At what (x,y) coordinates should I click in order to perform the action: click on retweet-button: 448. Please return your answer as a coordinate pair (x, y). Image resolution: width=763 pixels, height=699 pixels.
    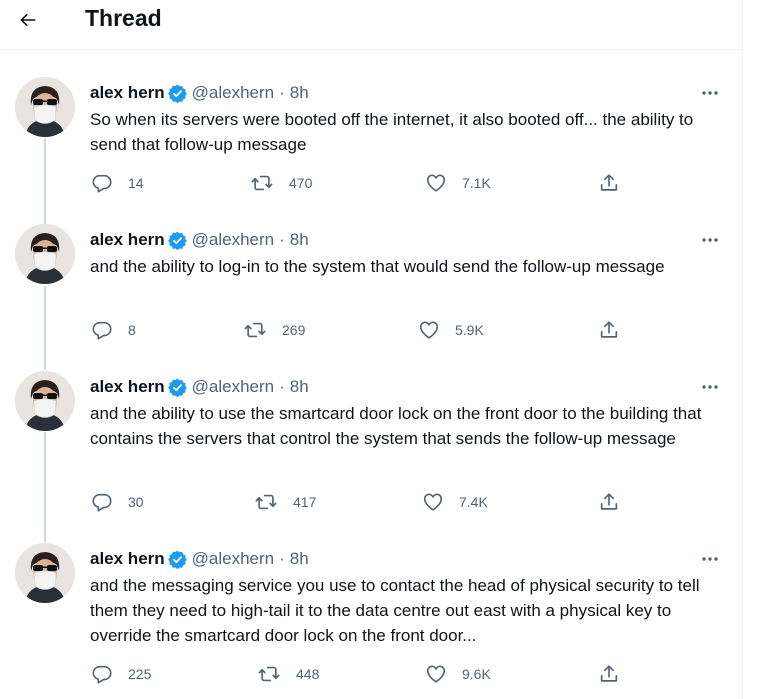
    Looking at the image, I should click on (288, 674).